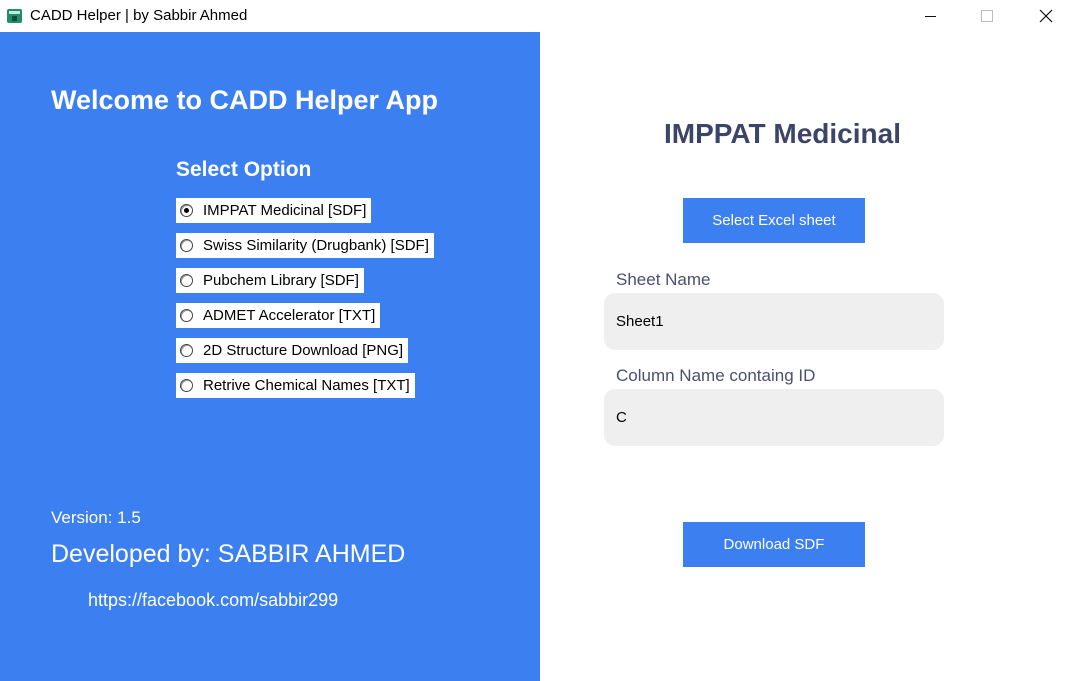  I want to click on option-imppat-medicinal: IMPPAT Medicinal [SDF], so click(274, 210).